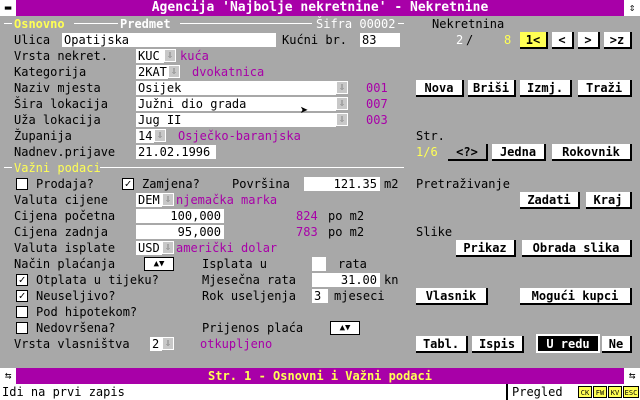  I want to click on moguci-kupci-button: Mogući kupci, so click(576, 296).